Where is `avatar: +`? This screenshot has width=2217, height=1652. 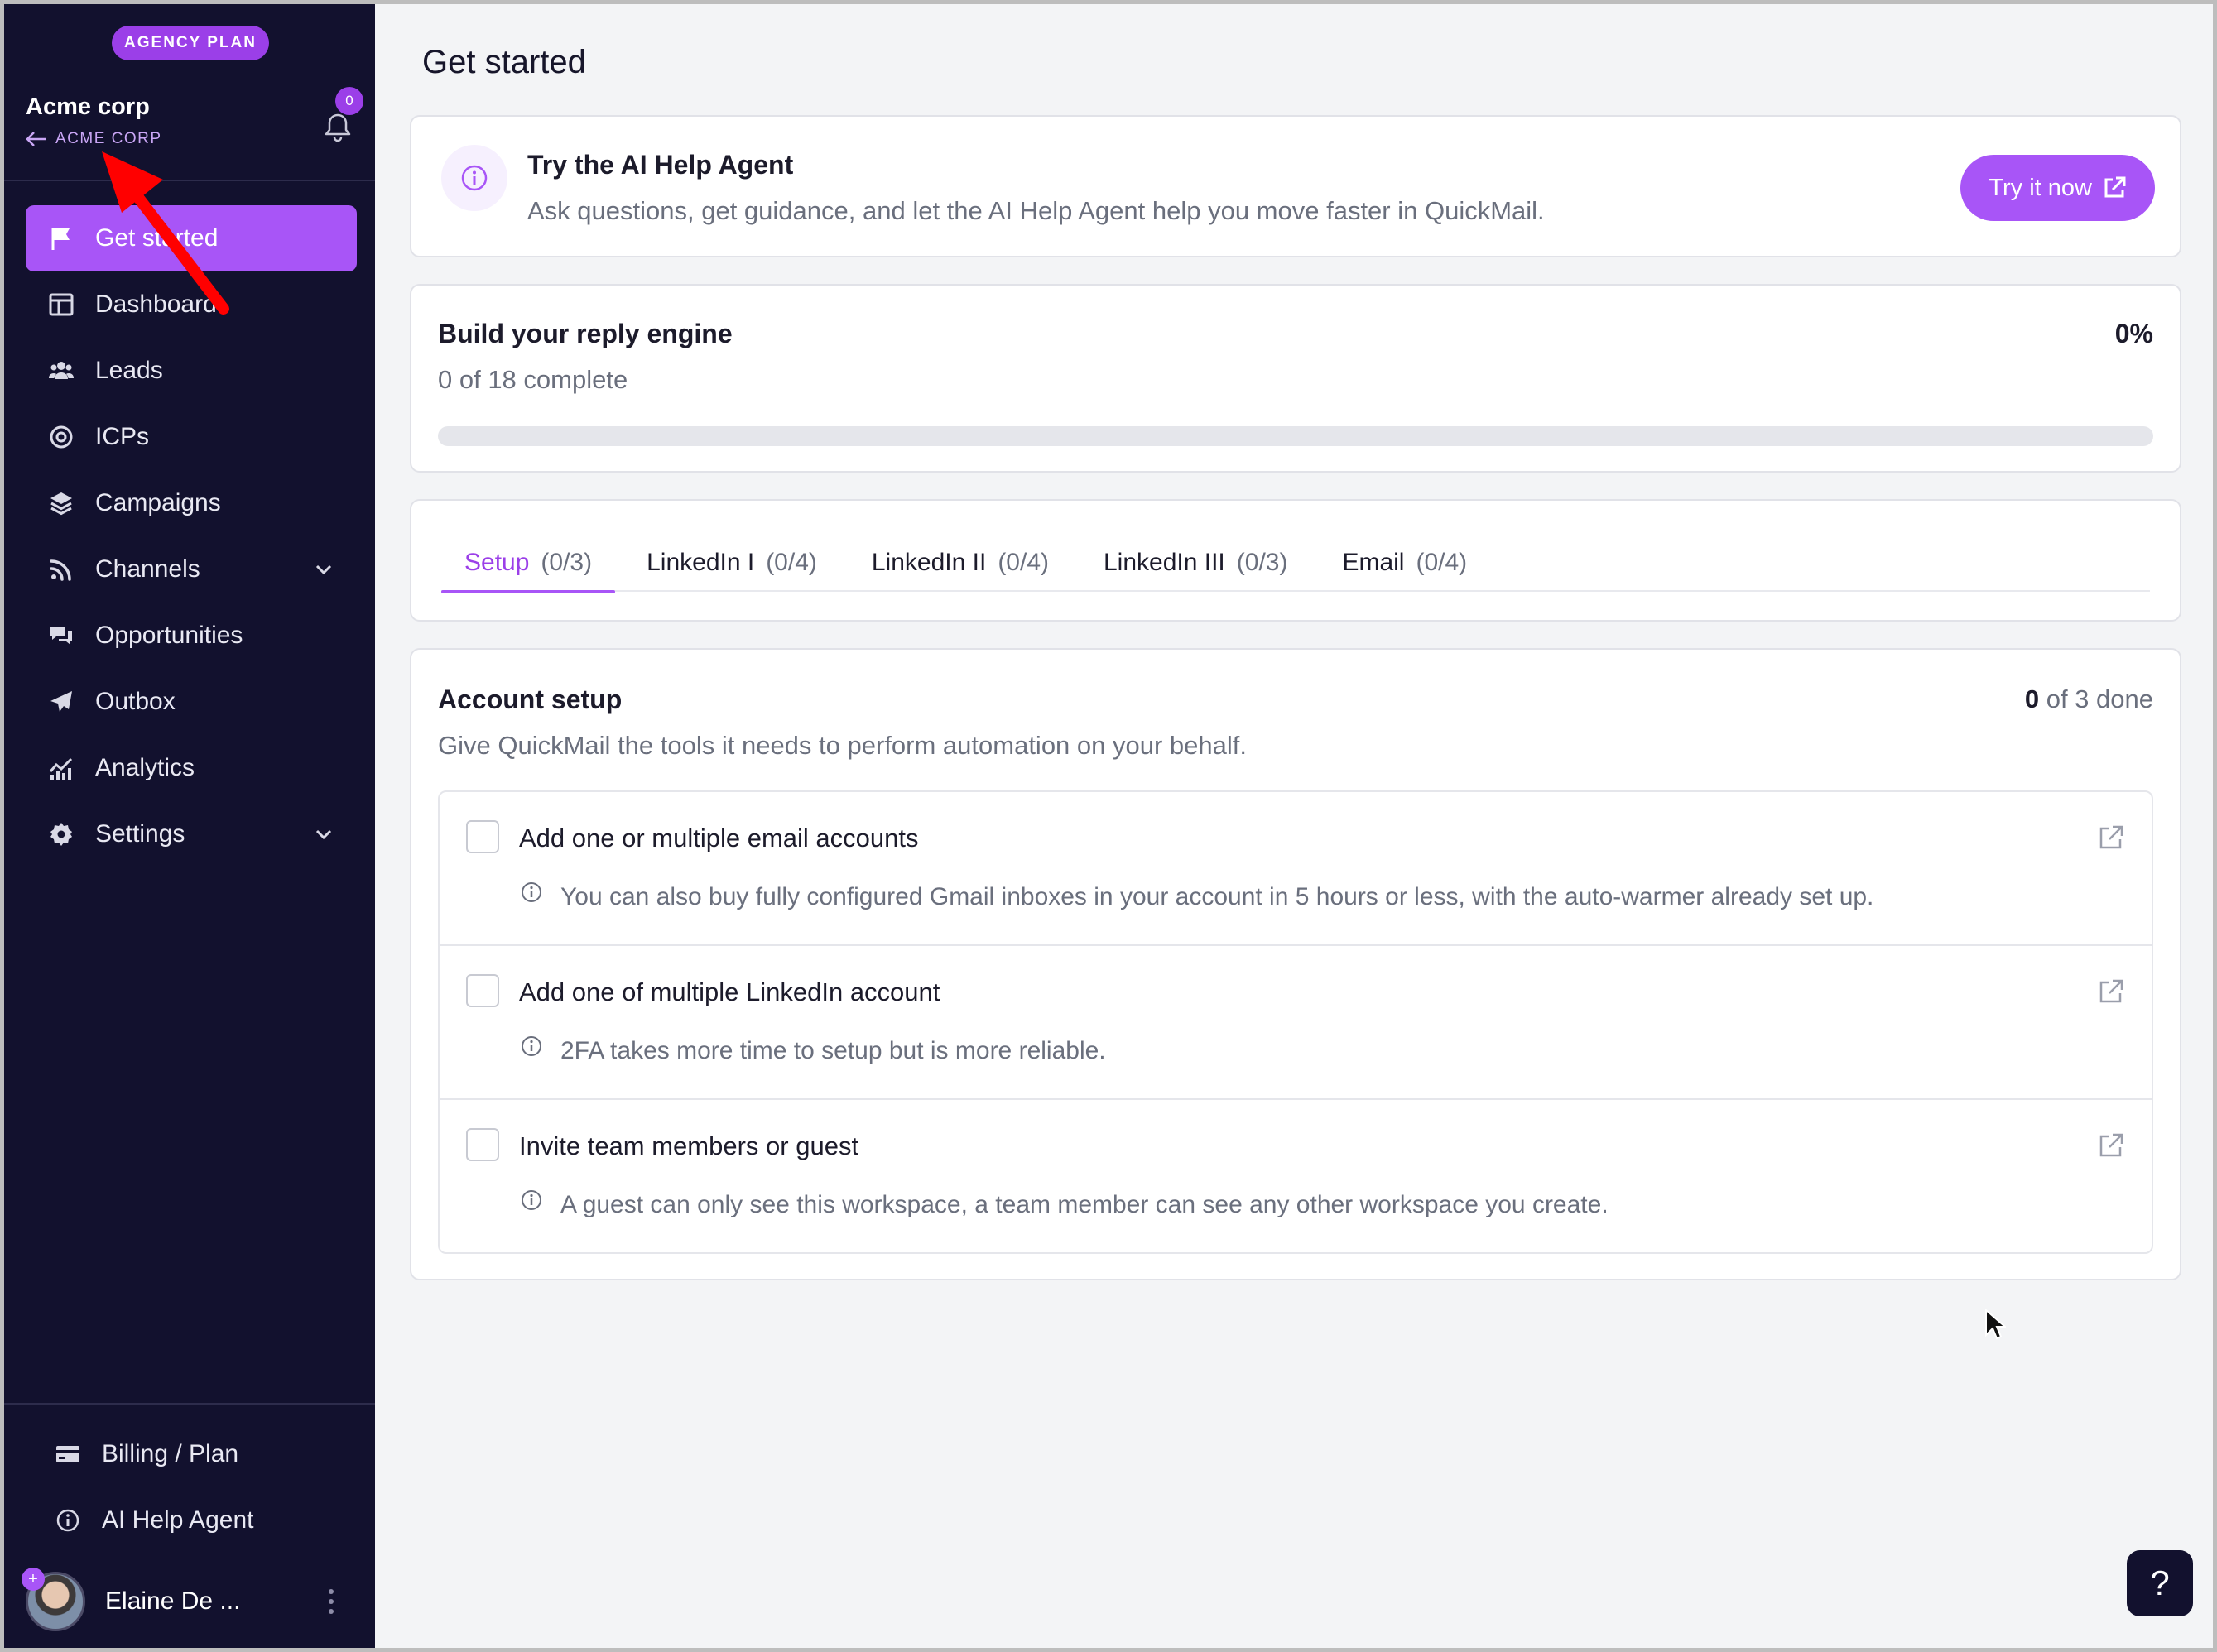 avatar: + is located at coordinates (54, 1599).